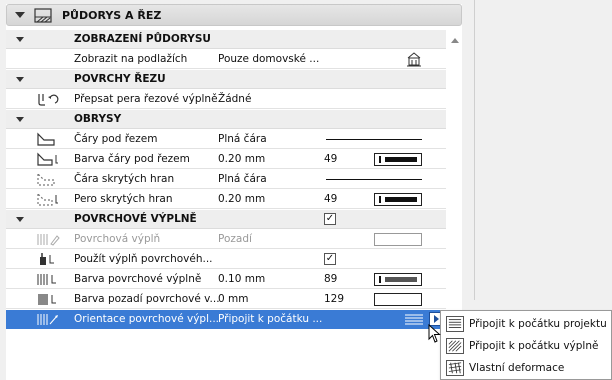 The width and height of the screenshot is (612, 380). What do you see at coordinates (474, 150) in the screenshot?
I see `panel-divider` at bounding box center [474, 150].